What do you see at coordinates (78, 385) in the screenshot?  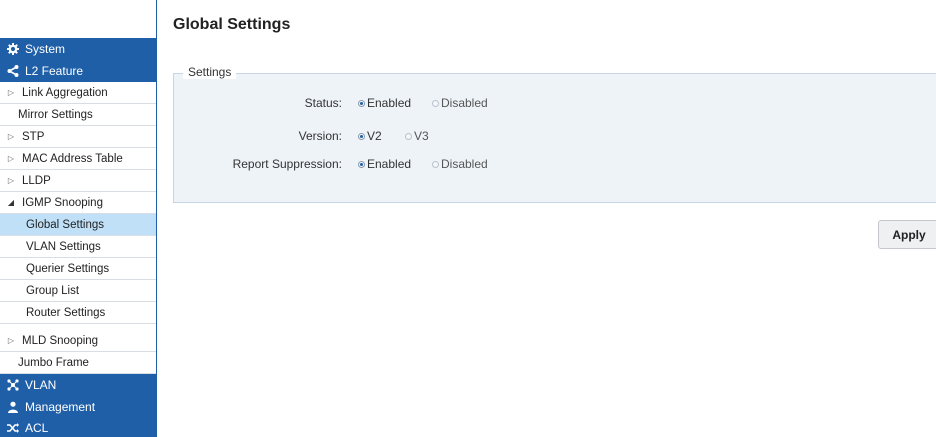 I see `nav-section-vlan: VLAN` at bounding box center [78, 385].